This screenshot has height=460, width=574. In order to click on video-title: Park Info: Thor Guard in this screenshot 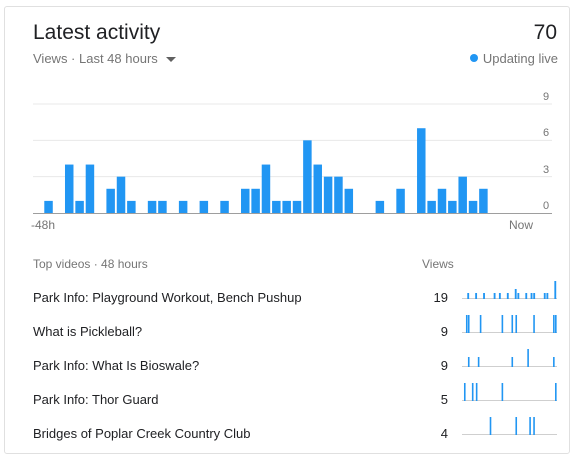, I will do `click(96, 399)`.